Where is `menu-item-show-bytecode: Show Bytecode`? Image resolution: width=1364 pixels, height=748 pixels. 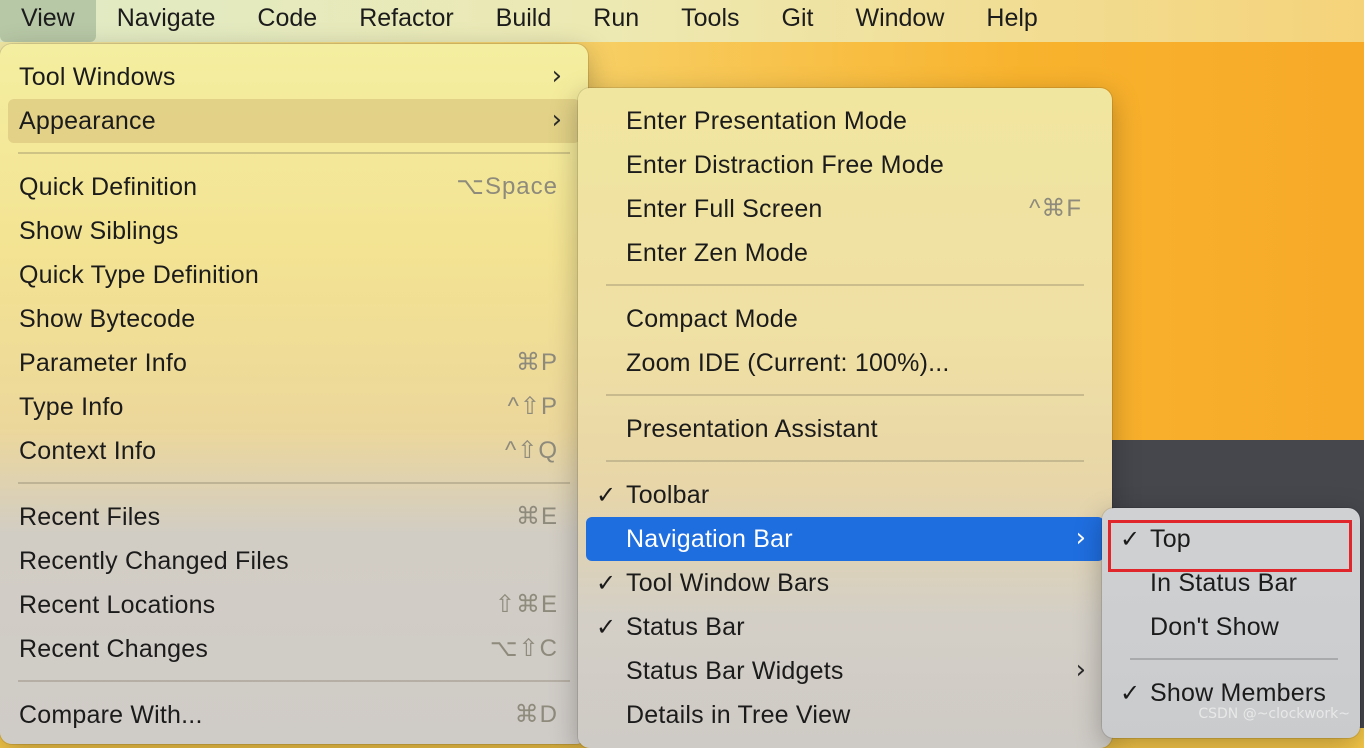
menu-item-show-bytecode: Show Bytecode is located at coordinates (294, 319).